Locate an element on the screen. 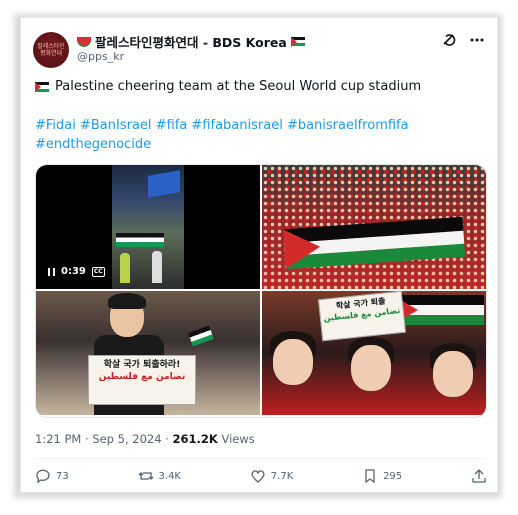 Image resolution: width=518 pixels, height=515 pixels. bookmark-icon is located at coordinates (370, 476).